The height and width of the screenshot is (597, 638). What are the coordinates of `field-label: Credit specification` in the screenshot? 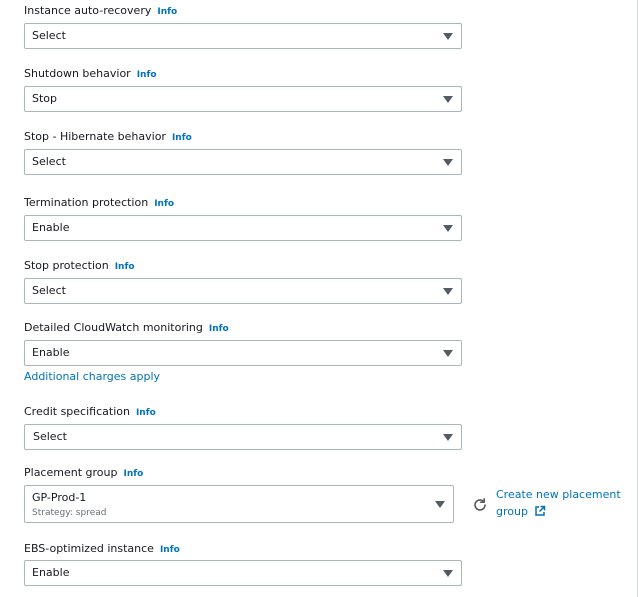 It's located at (77, 411).